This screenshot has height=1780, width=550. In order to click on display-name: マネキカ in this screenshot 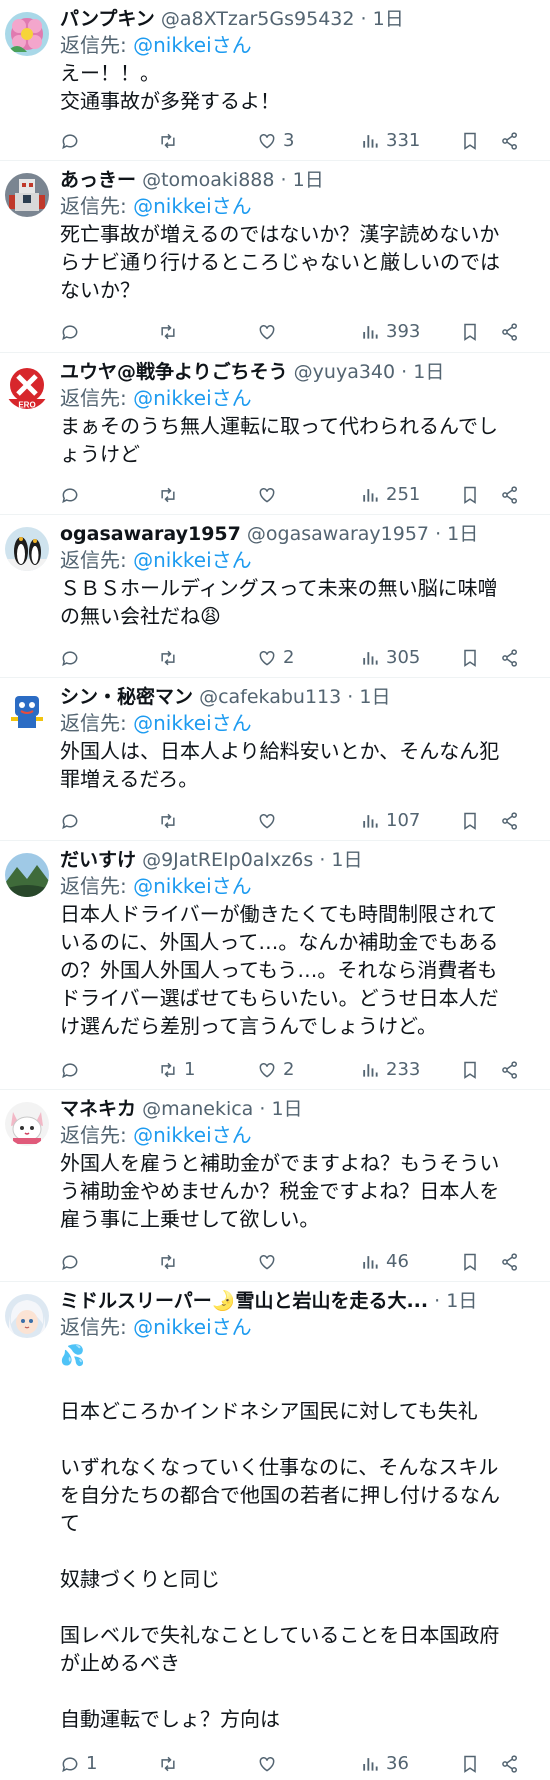, I will do `click(98, 1109)`.